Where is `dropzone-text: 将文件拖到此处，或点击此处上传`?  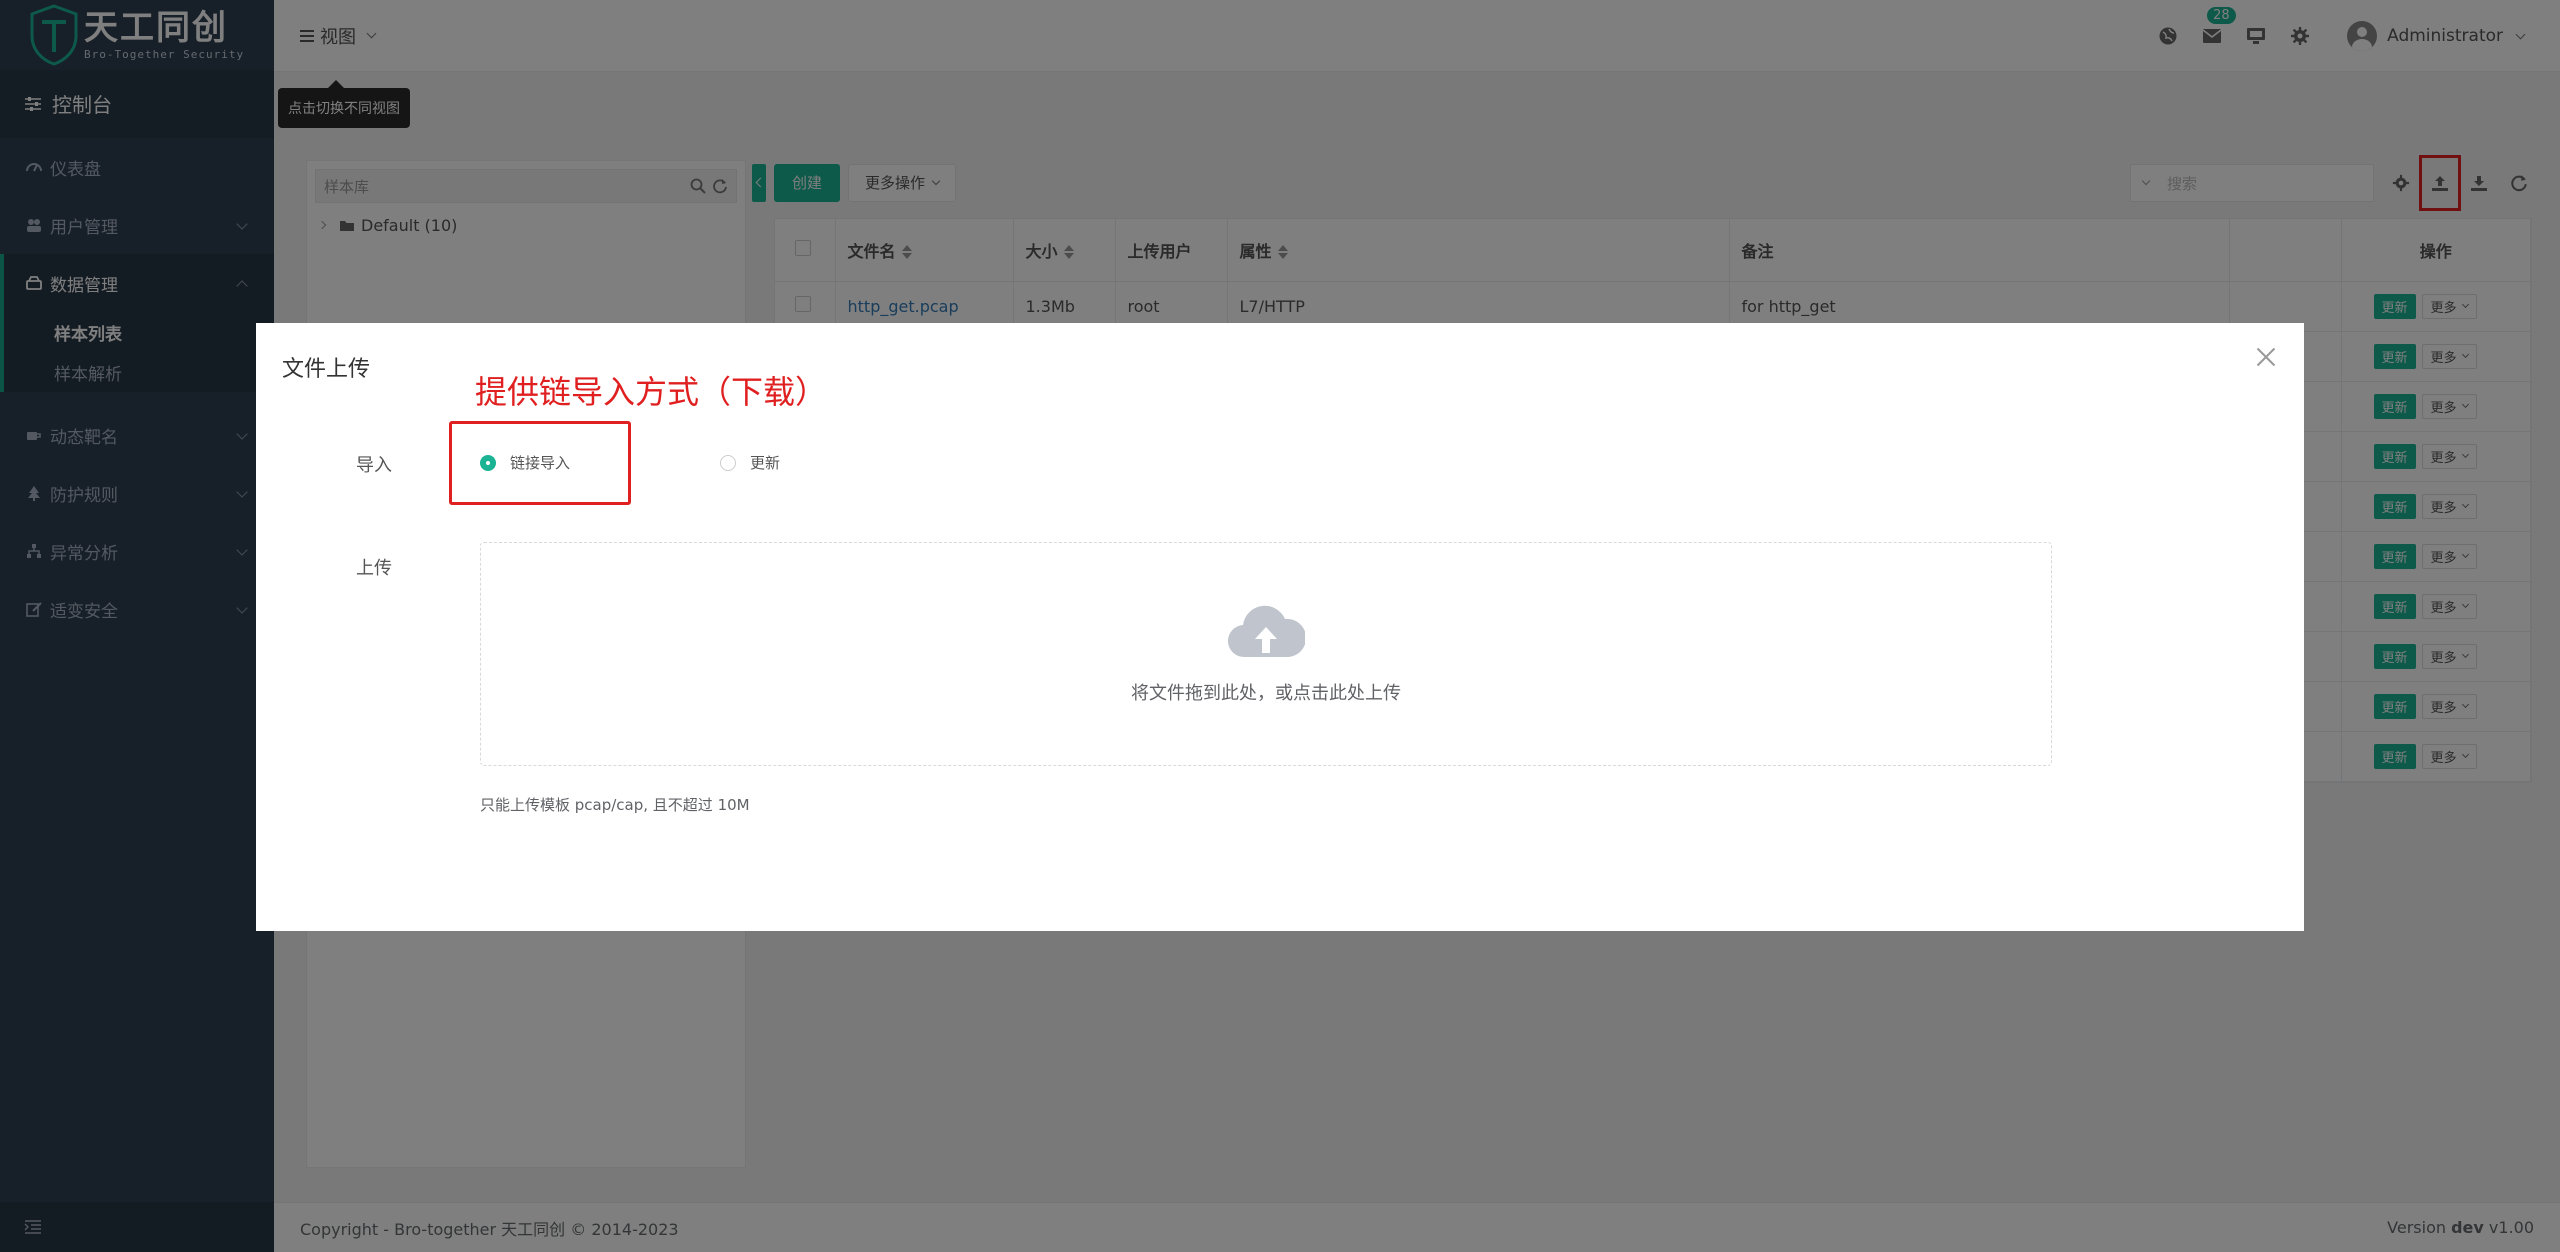
dropzone-text: 将文件拖到此处，或点击此处上传 is located at coordinates (1266, 693).